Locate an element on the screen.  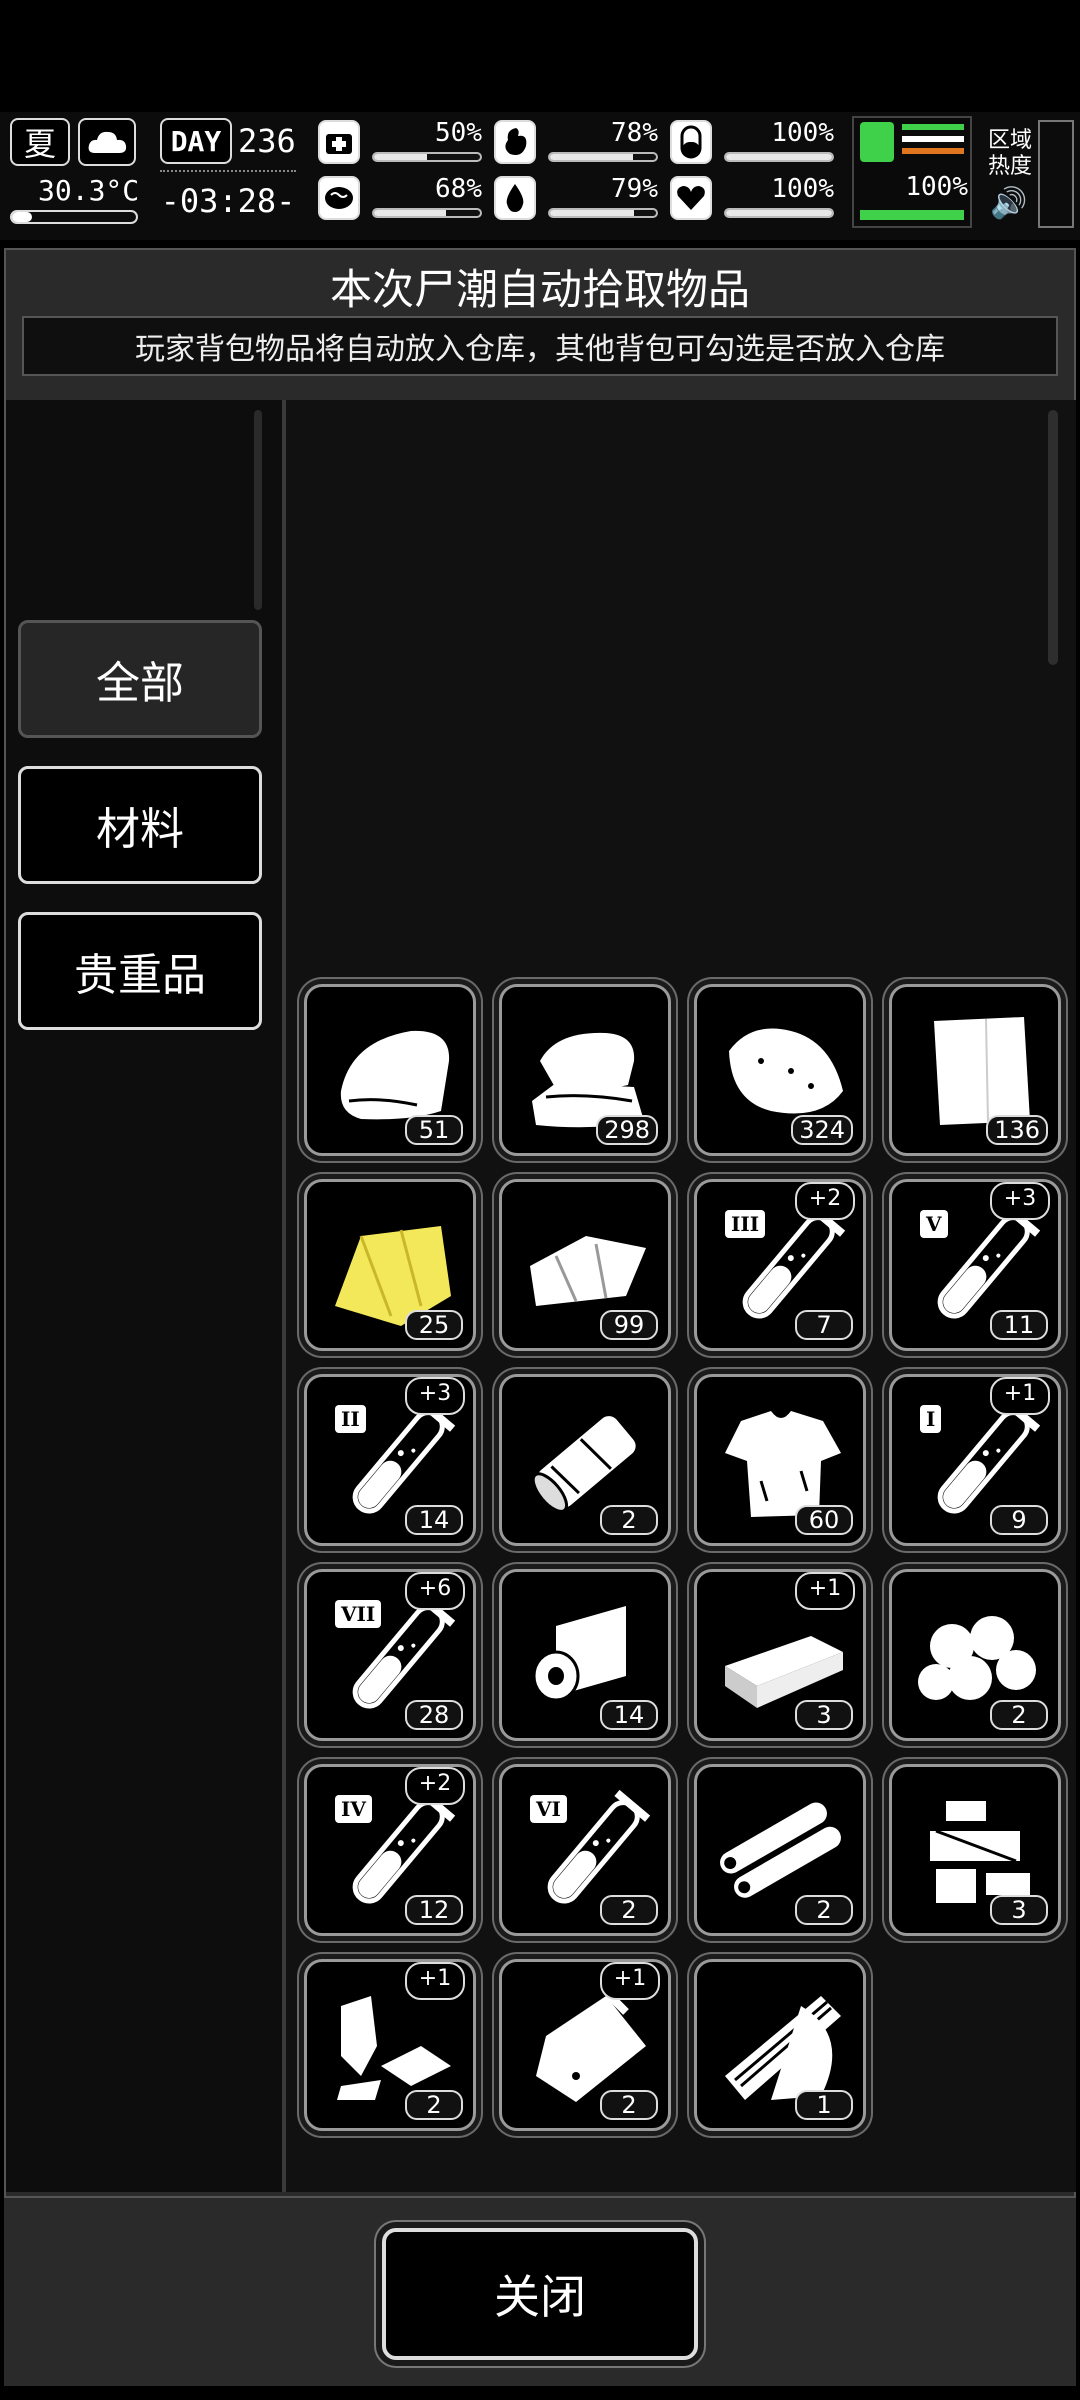
day-label: DAY is located at coordinates (196, 141).